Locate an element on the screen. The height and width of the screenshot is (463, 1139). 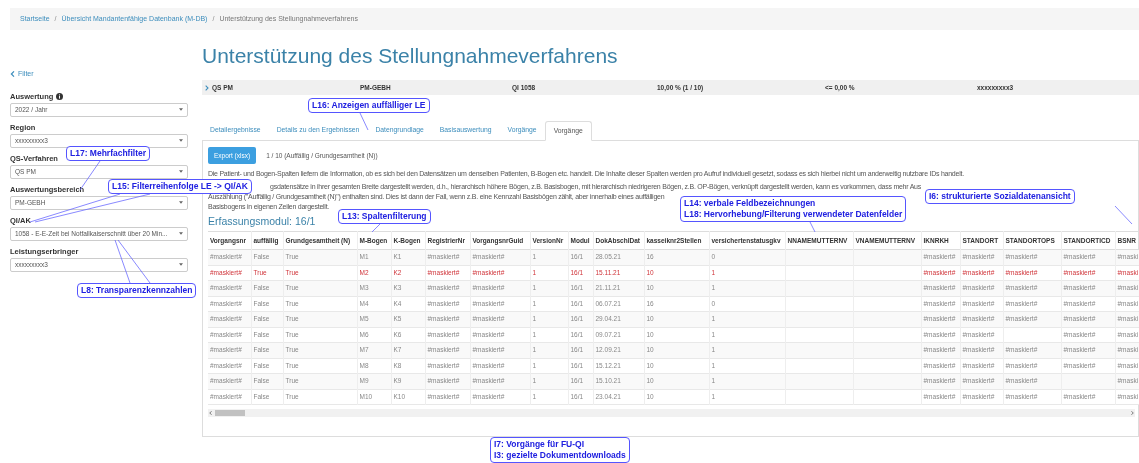
callout-text: L16: Anzeigen auffälliger LE is located at coordinates (369, 105).